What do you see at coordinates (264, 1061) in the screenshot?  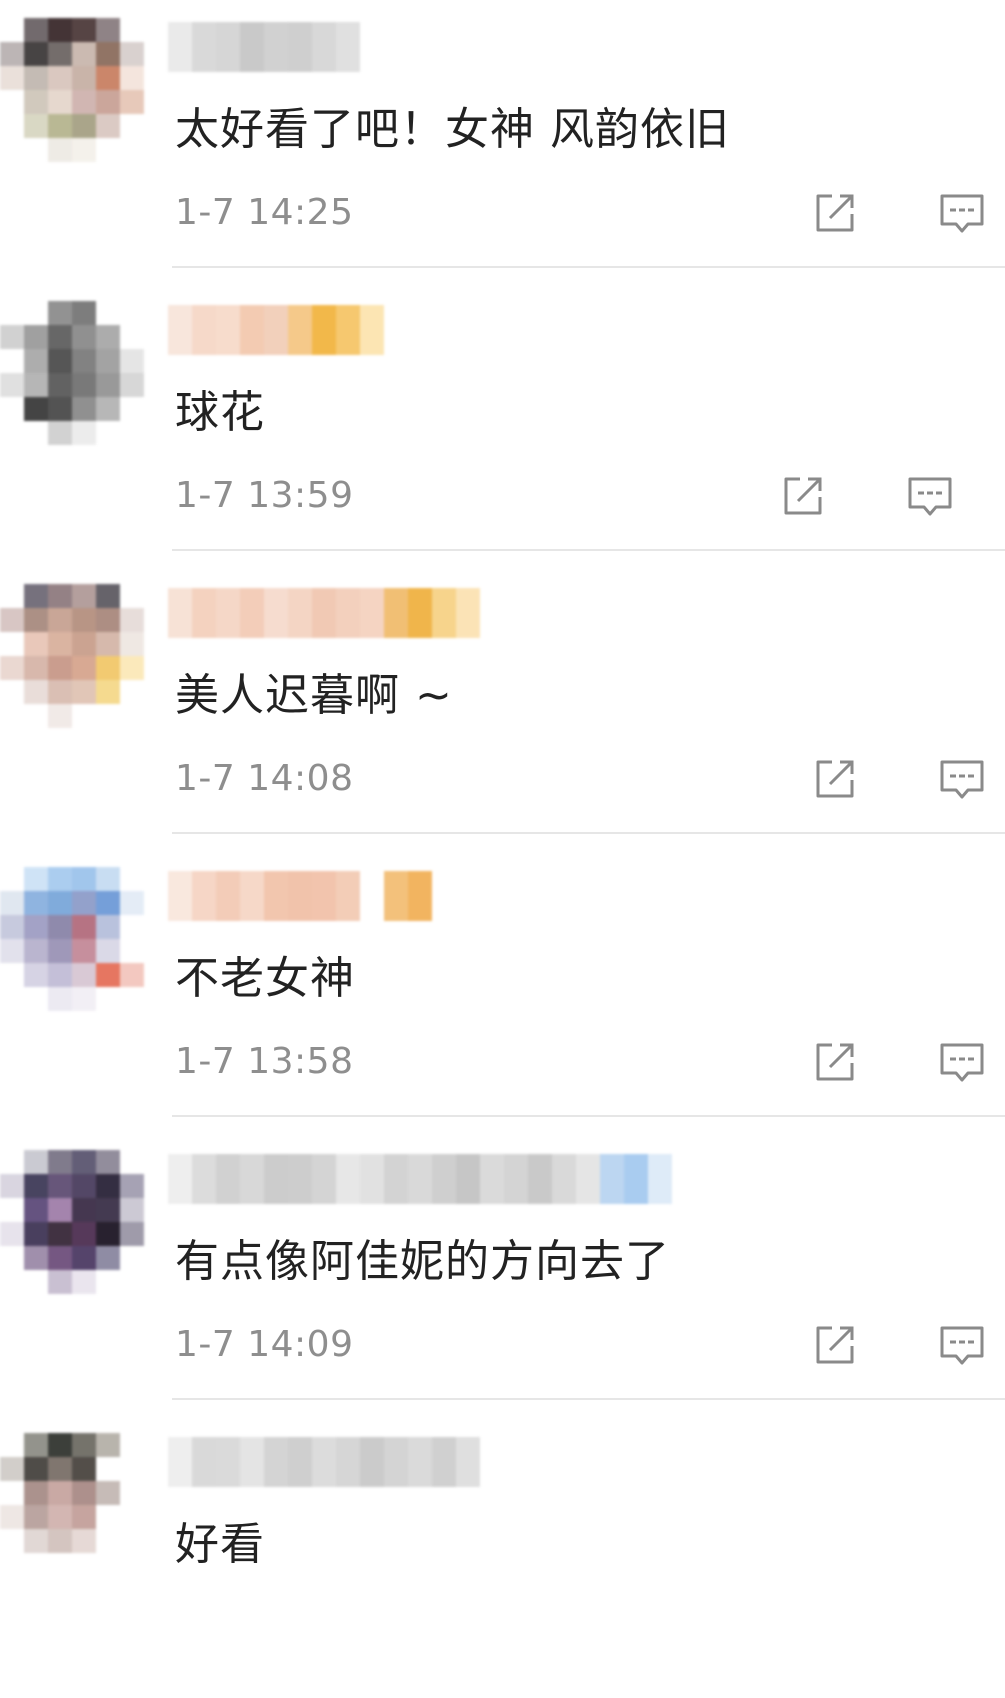 I see `comment-time: 1-7 13:58` at bounding box center [264, 1061].